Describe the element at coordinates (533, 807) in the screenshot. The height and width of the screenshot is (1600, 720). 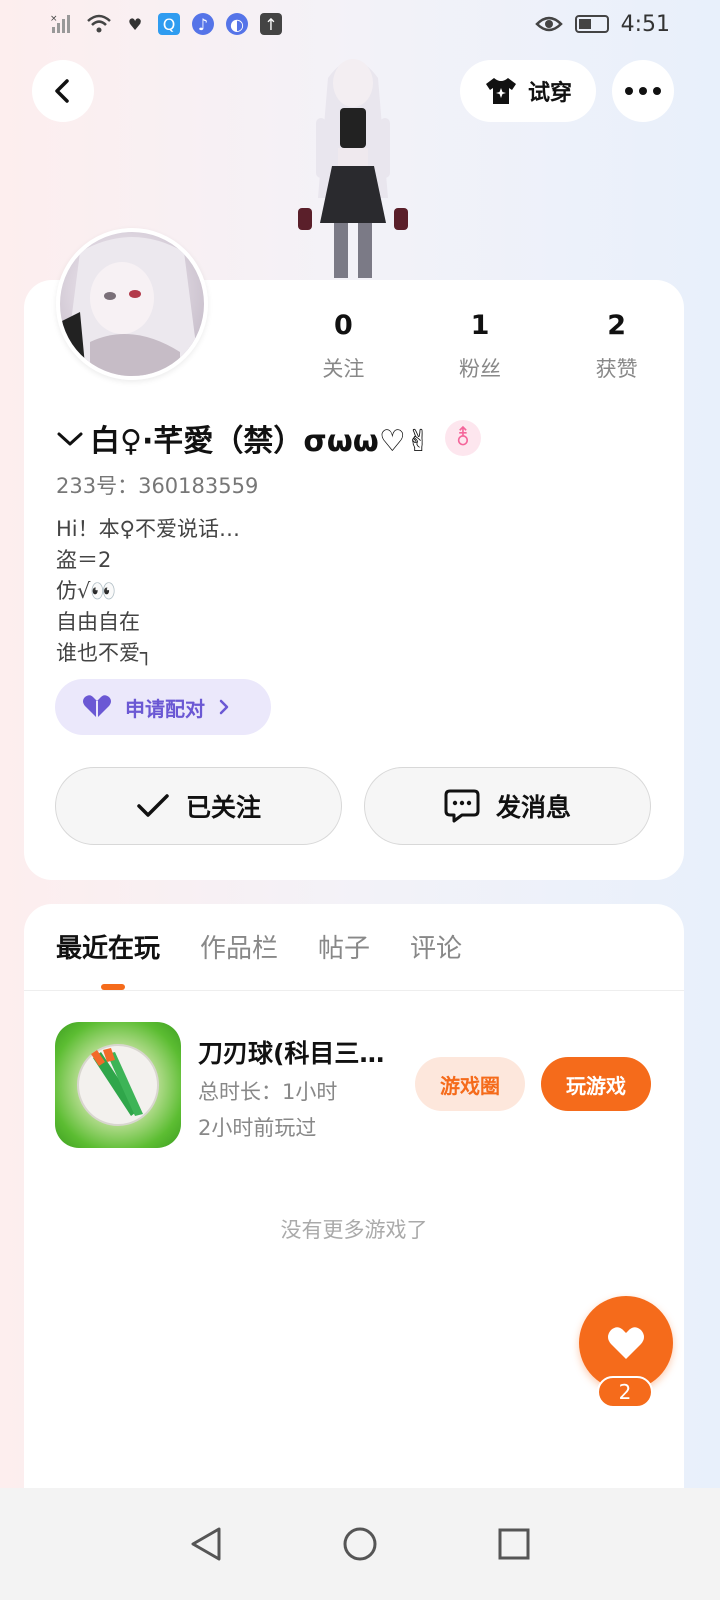
I see `send-message-label: 发消息` at that location.